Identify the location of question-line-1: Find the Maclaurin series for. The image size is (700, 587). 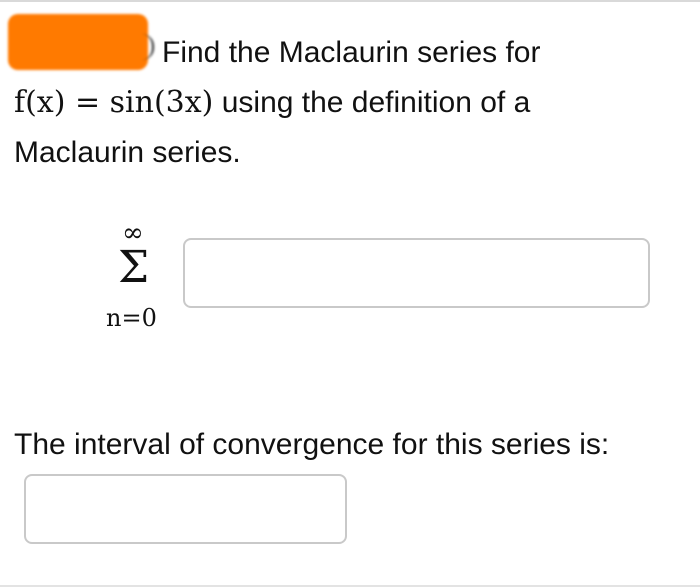
(351, 52).